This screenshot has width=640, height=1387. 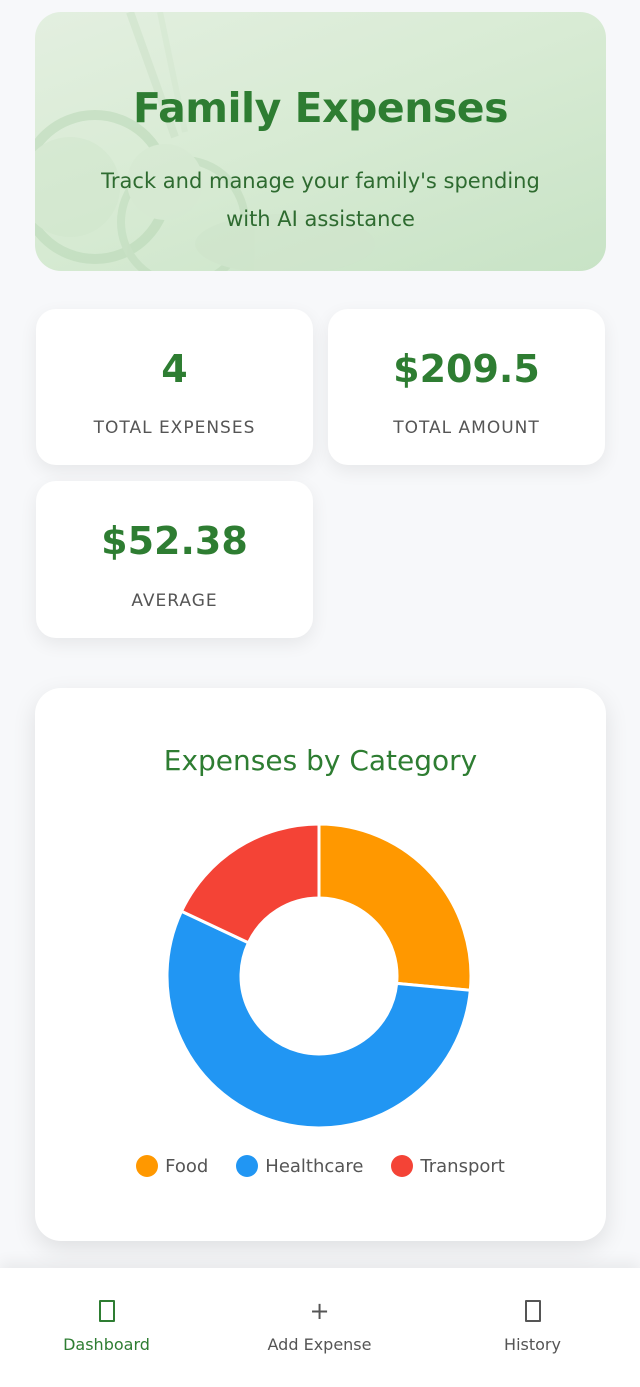 I want to click on plus-icon: +, so click(x=319, y=1311).